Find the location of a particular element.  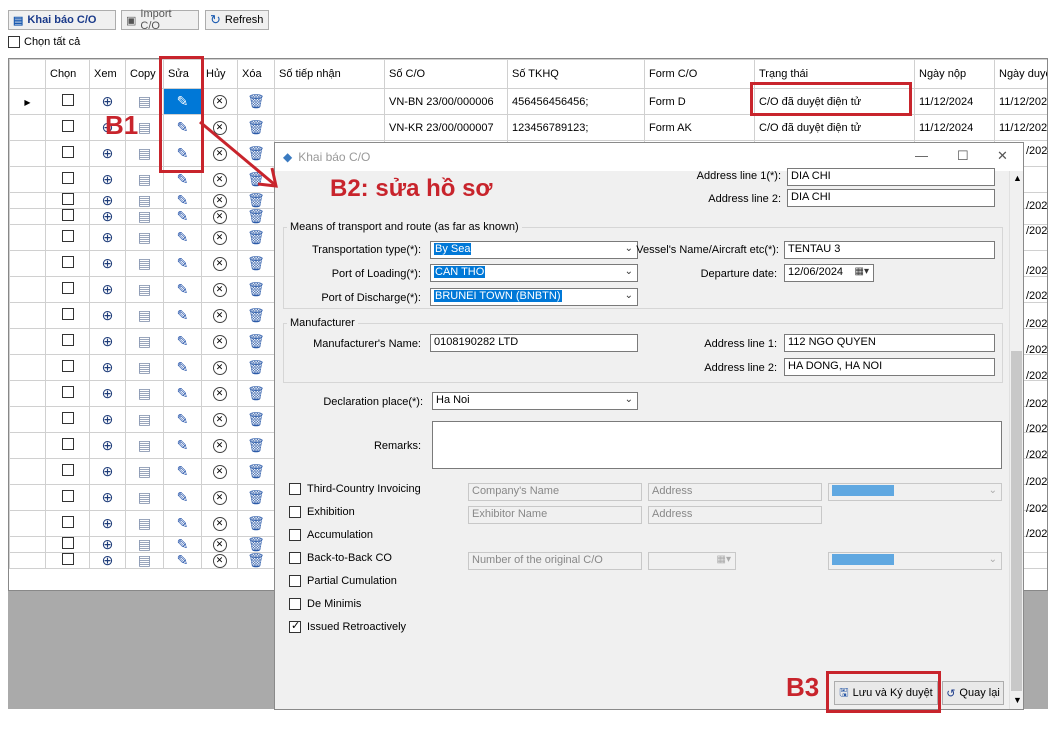

company-address-input: Address is located at coordinates (735, 492).